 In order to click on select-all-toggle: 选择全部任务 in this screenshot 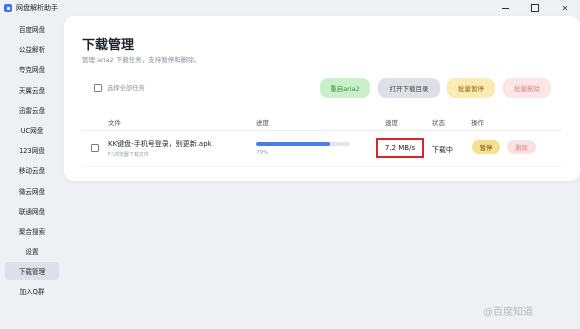, I will do `click(119, 87)`.